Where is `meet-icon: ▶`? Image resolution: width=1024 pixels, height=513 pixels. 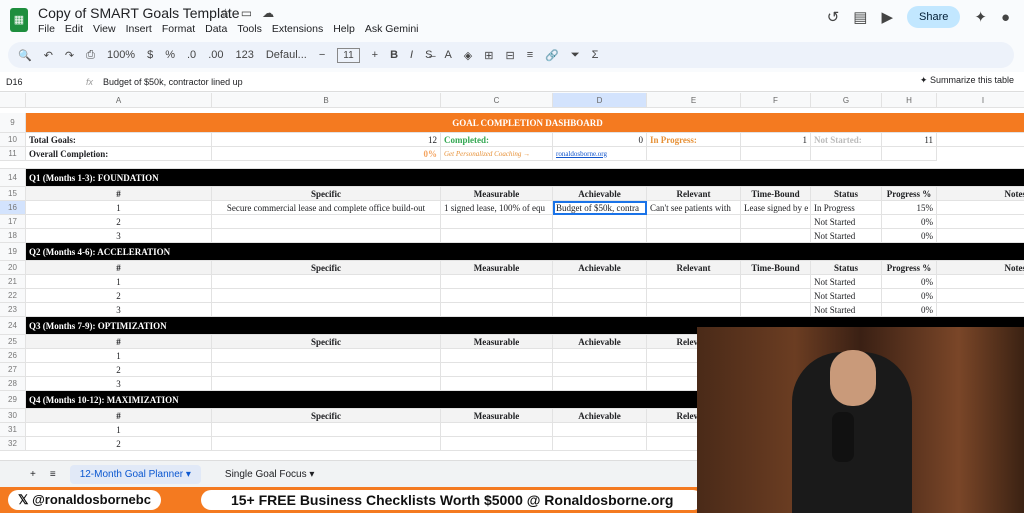
meet-icon: ▶ is located at coordinates (887, 17).